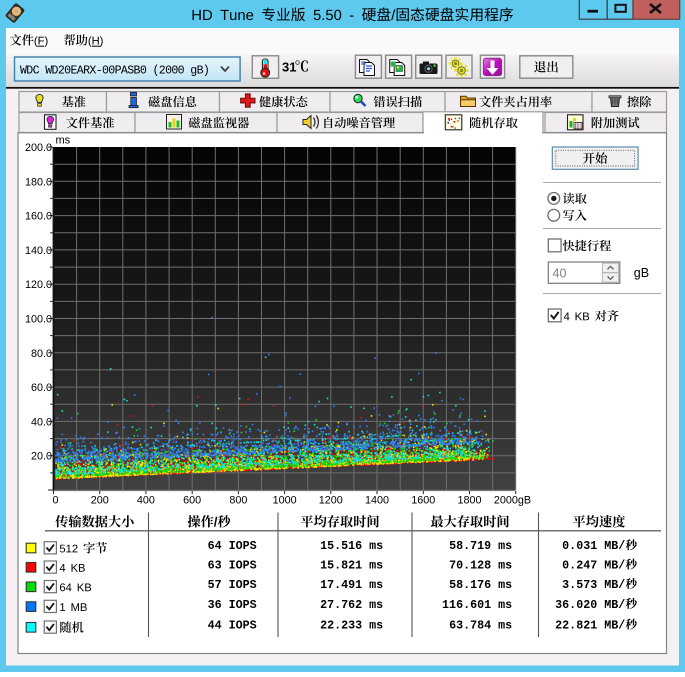 The image size is (685, 677). What do you see at coordinates (480, 626) in the screenshot?
I see `svg-text: 63.784 ms` at bounding box center [480, 626].